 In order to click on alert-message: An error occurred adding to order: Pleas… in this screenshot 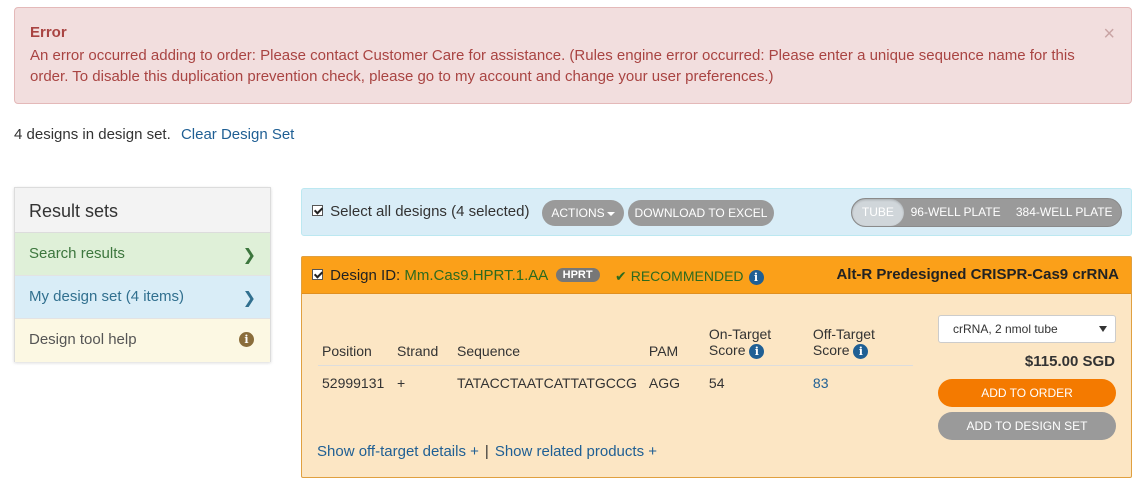, I will do `click(552, 66)`.